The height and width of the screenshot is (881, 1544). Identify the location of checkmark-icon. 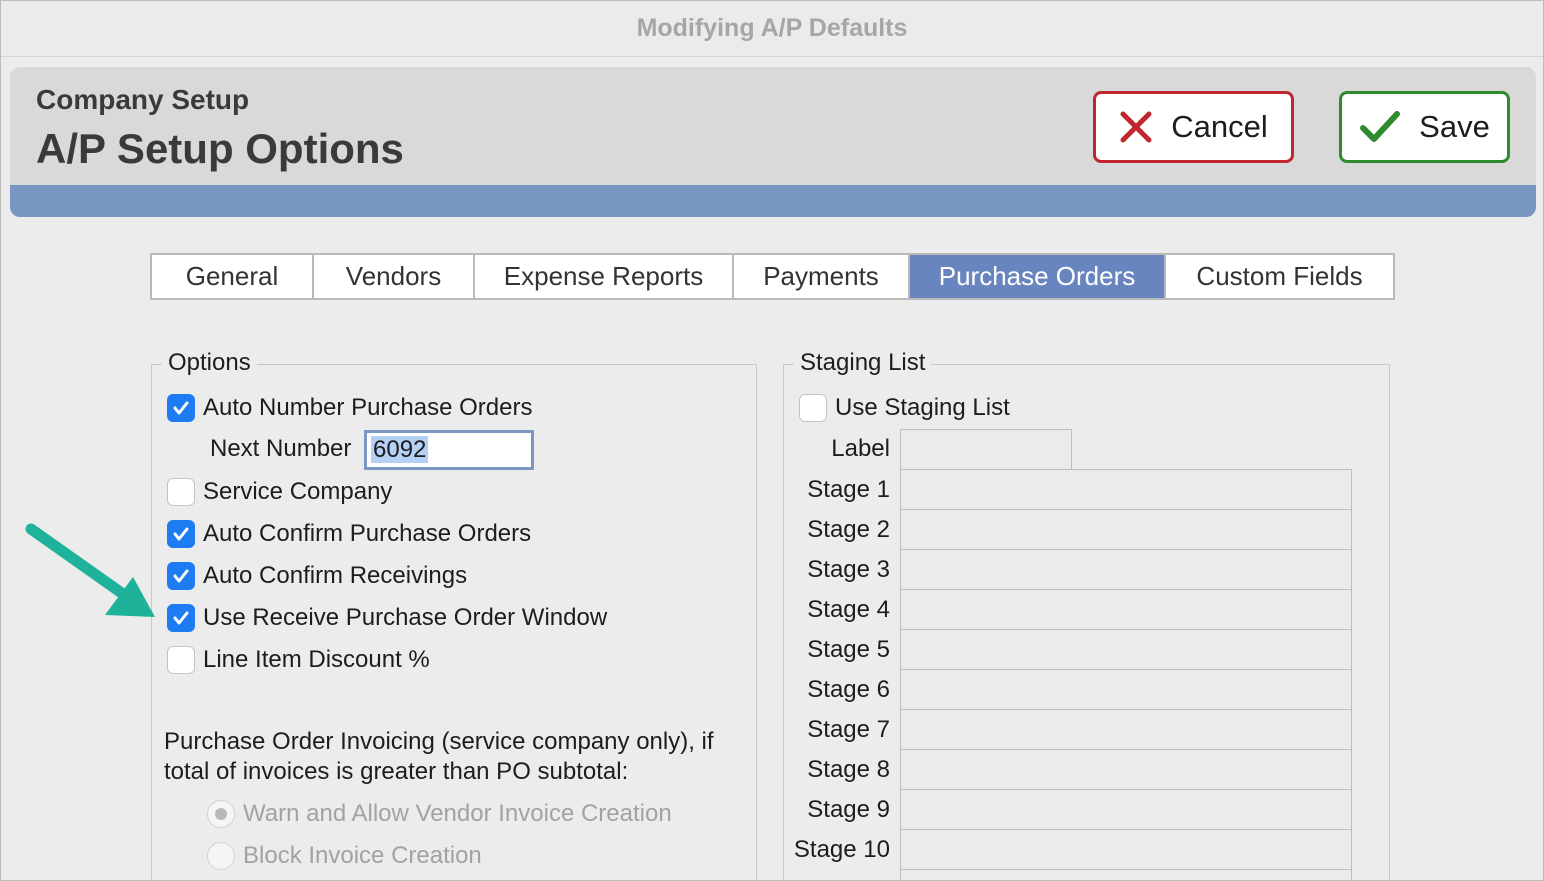
(1380, 126).